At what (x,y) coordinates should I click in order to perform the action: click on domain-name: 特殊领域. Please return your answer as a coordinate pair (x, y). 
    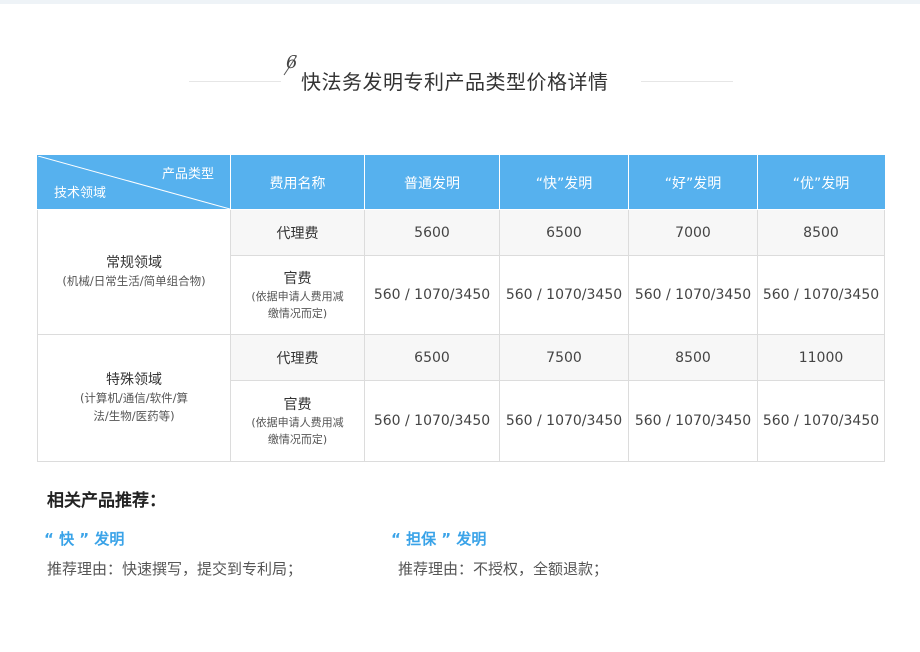
    Looking at the image, I should click on (134, 380).